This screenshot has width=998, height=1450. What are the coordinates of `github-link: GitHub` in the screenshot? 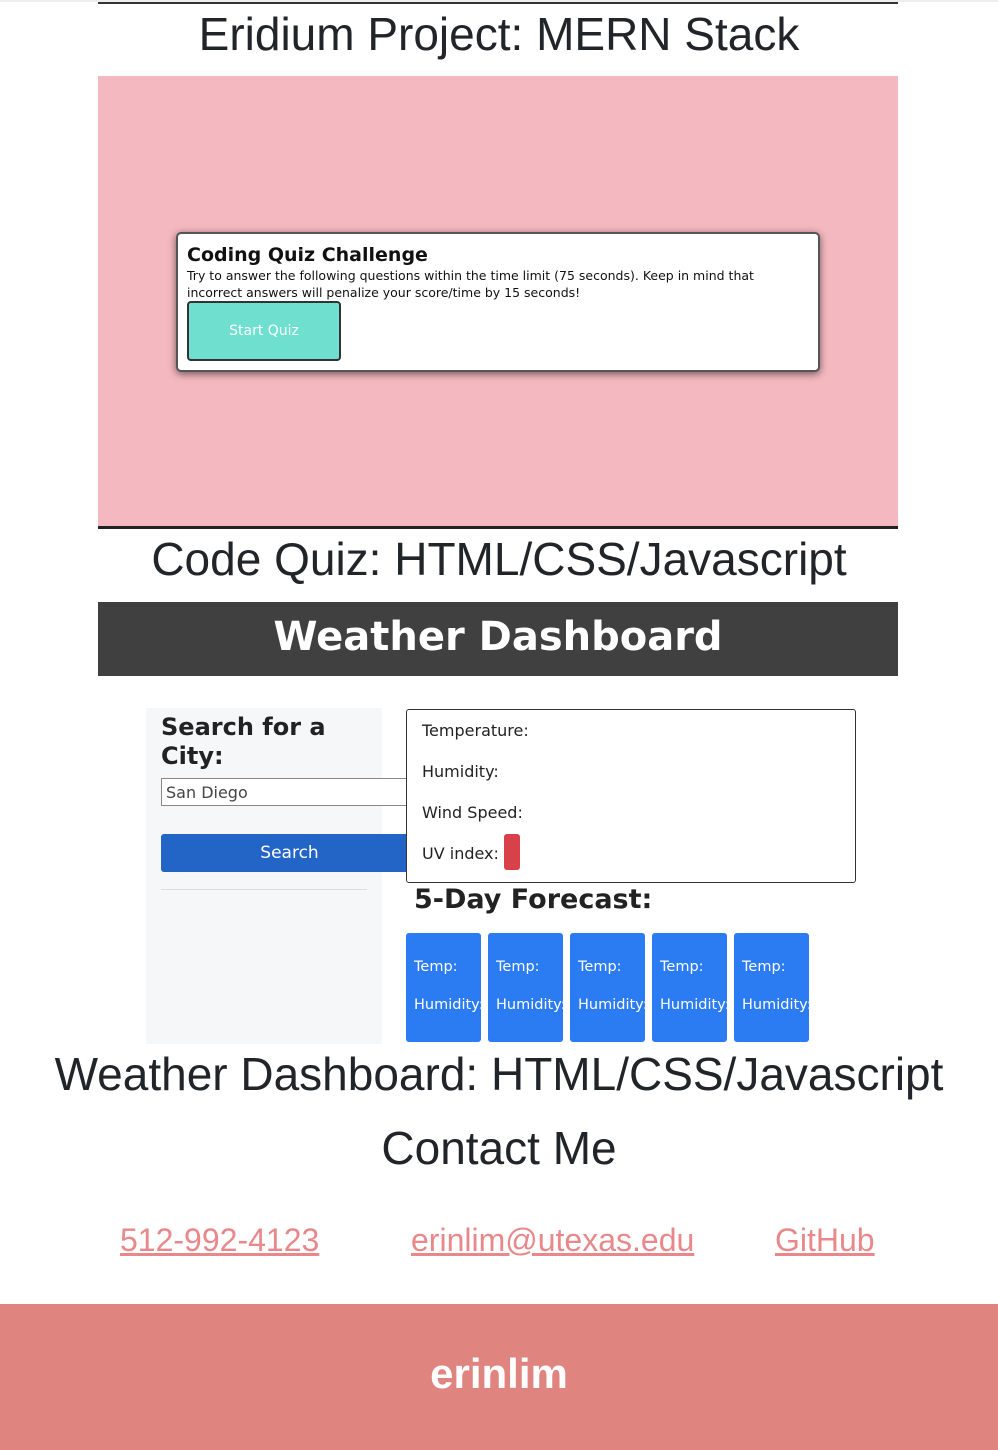 It's located at (825, 1240).